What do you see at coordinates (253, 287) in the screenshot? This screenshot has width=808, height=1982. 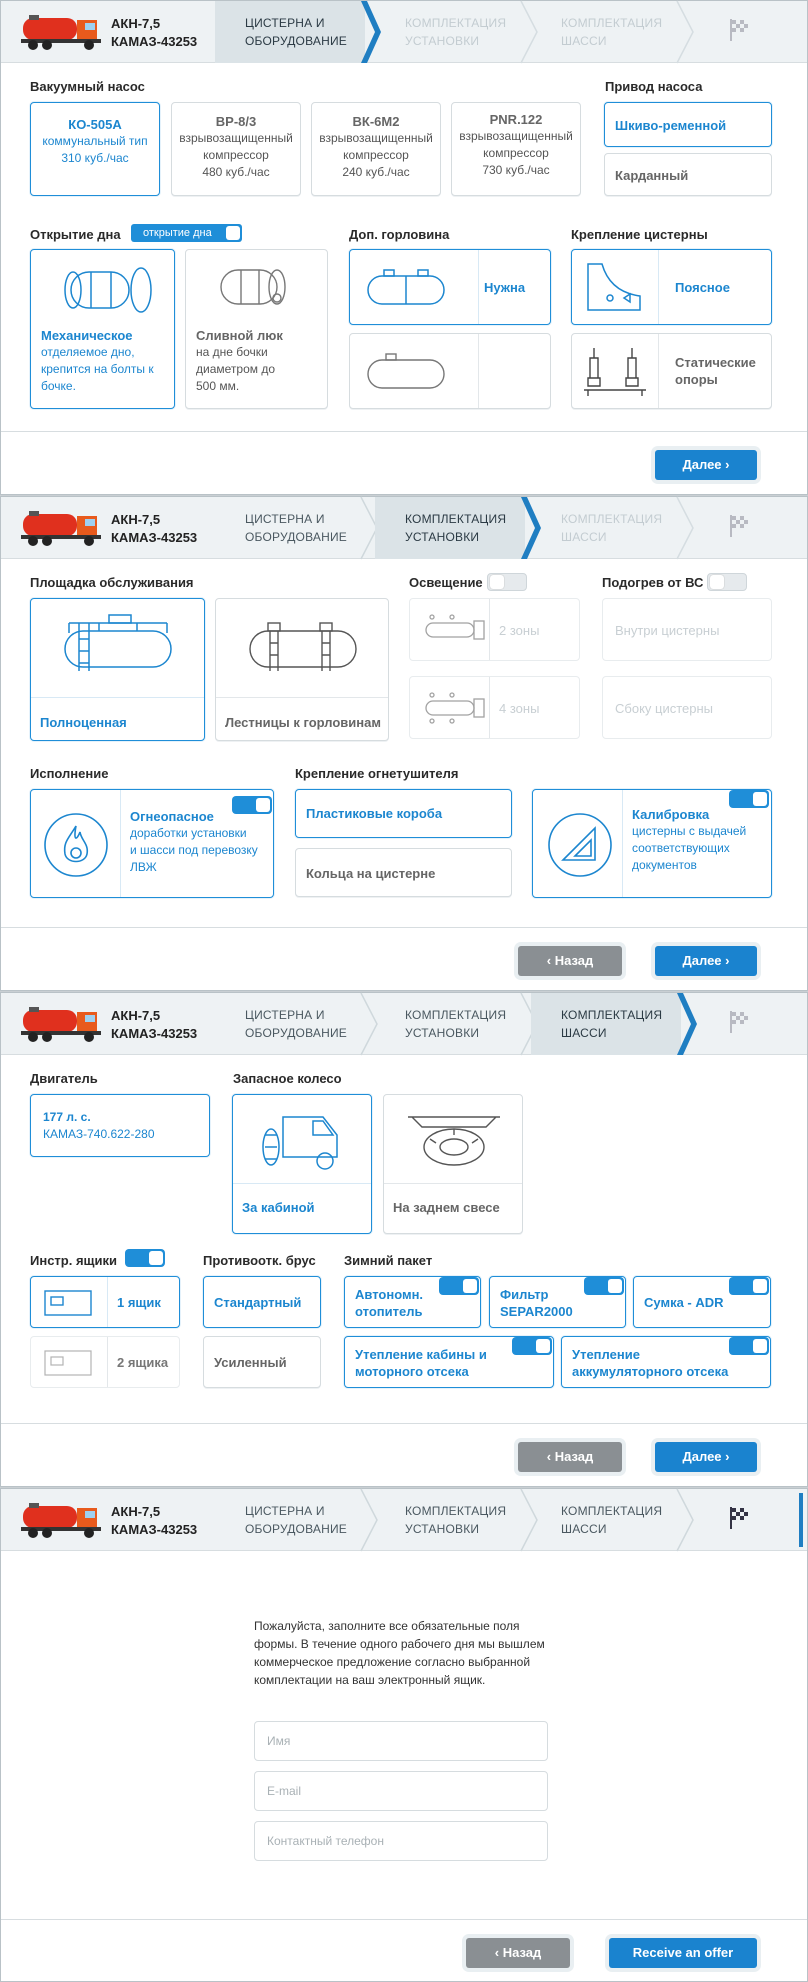 I see `tank-hatch-icon` at bounding box center [253, 287].